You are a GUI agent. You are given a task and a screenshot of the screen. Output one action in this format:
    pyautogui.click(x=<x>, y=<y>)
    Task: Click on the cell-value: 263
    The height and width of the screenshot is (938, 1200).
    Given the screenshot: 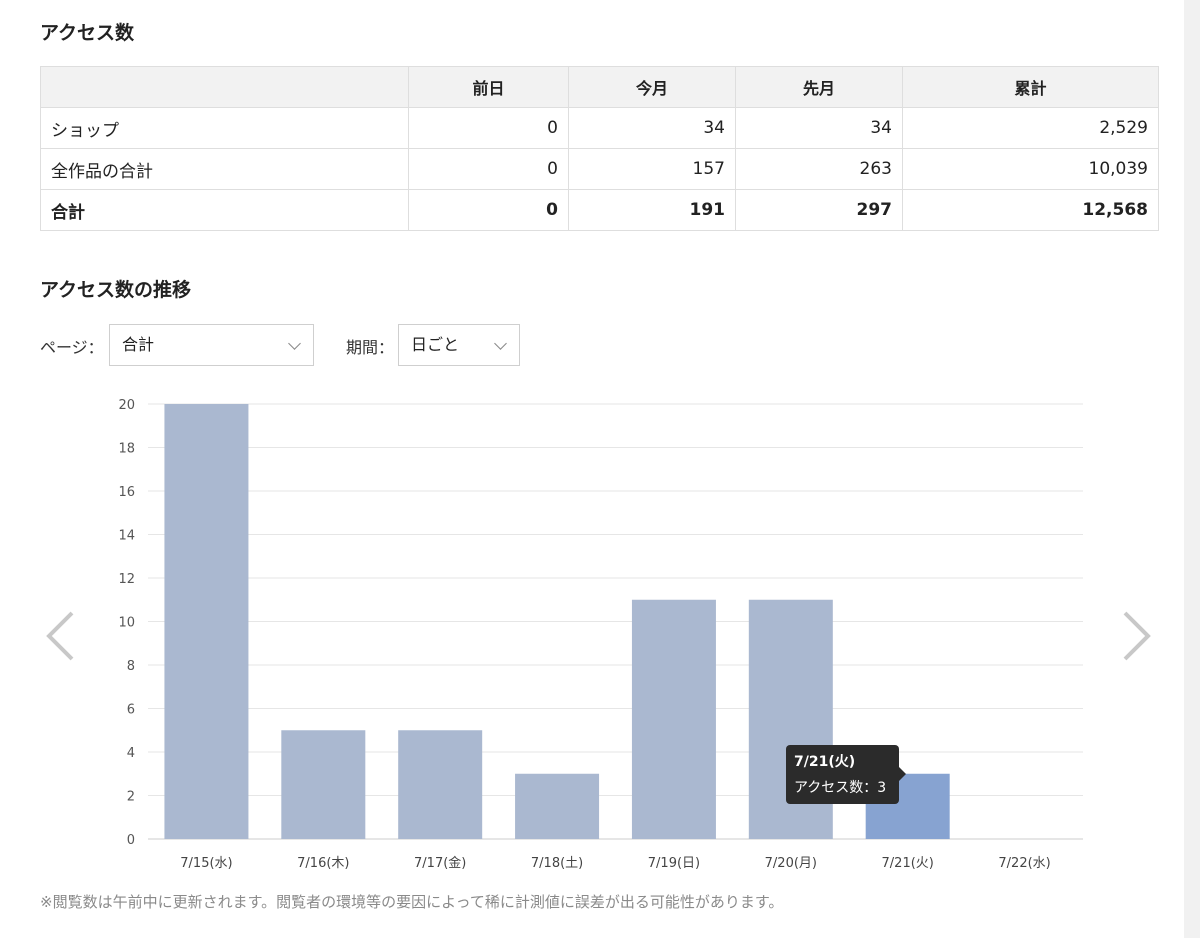 What is the action you would take?
    pyautogui.click(x=819, y=169)
    